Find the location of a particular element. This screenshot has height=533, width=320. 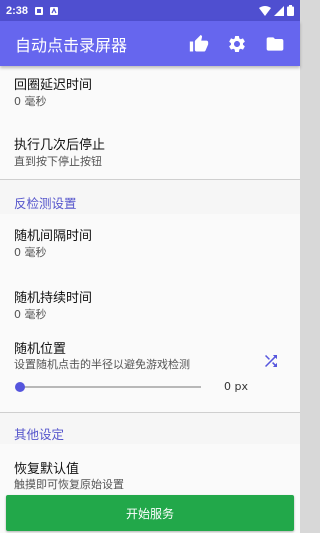

settings-button is located at coordinates (237, 44).